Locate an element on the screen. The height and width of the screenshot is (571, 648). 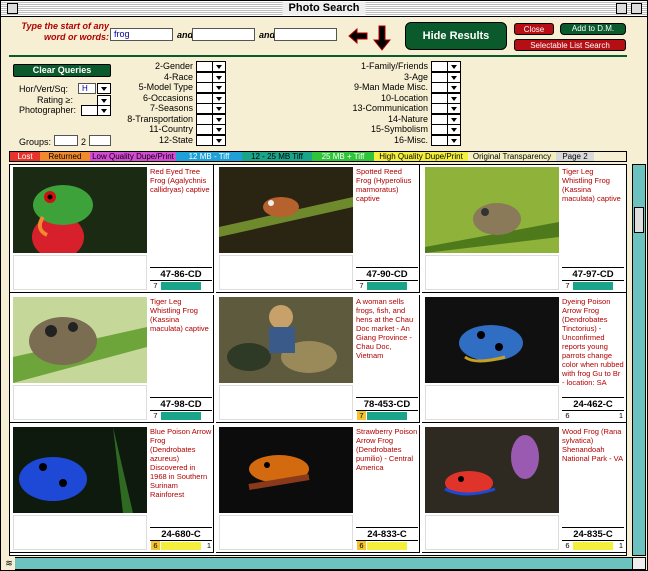
legend-item: Page 2 is located at coordinates (575, 156).